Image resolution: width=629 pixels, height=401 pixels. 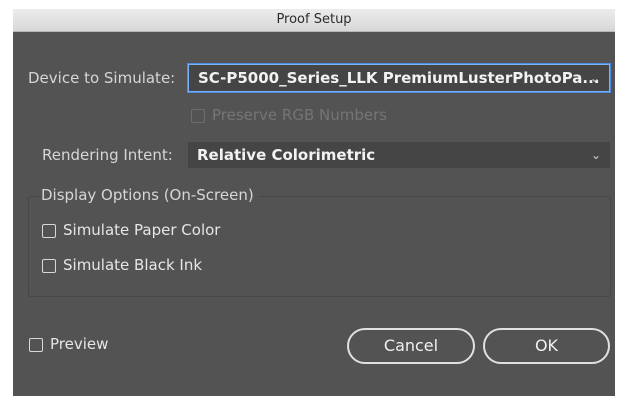 I want to click on preserve-rgb-checkbox: Preserve RGB Numbers, so click(x=301, y=116).